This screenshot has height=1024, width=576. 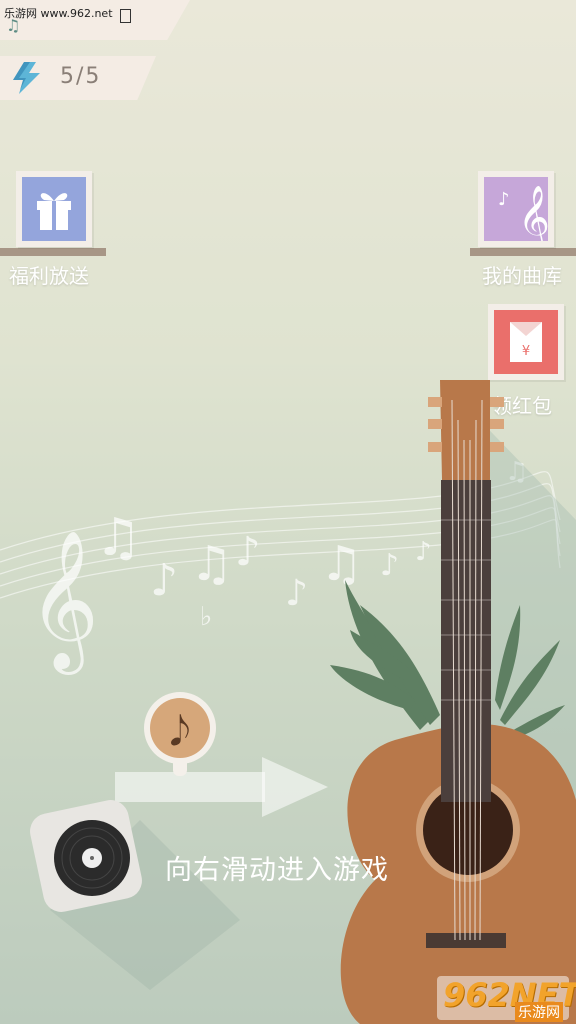 I want to click on music-note-icon: 𝄞 ♪, so click(x=524, y=218).